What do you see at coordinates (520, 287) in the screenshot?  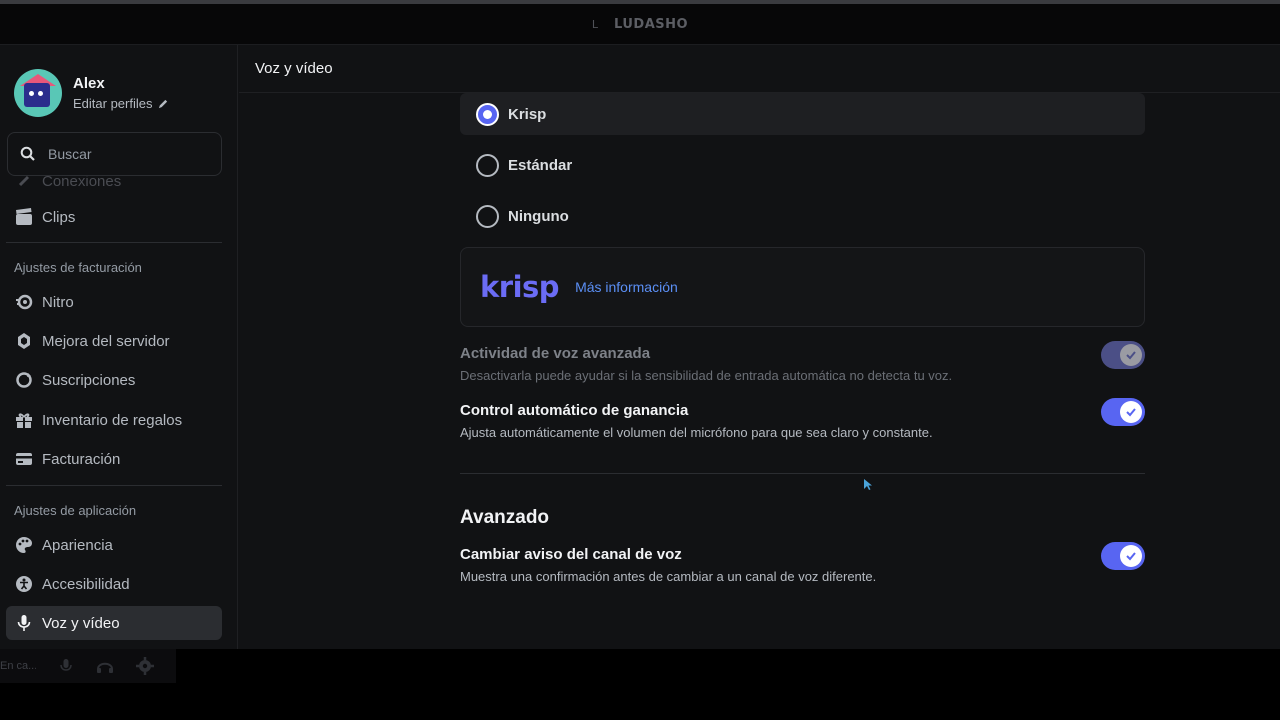 I see `krisp-logo: krisp` at bounding box center [520, 287].